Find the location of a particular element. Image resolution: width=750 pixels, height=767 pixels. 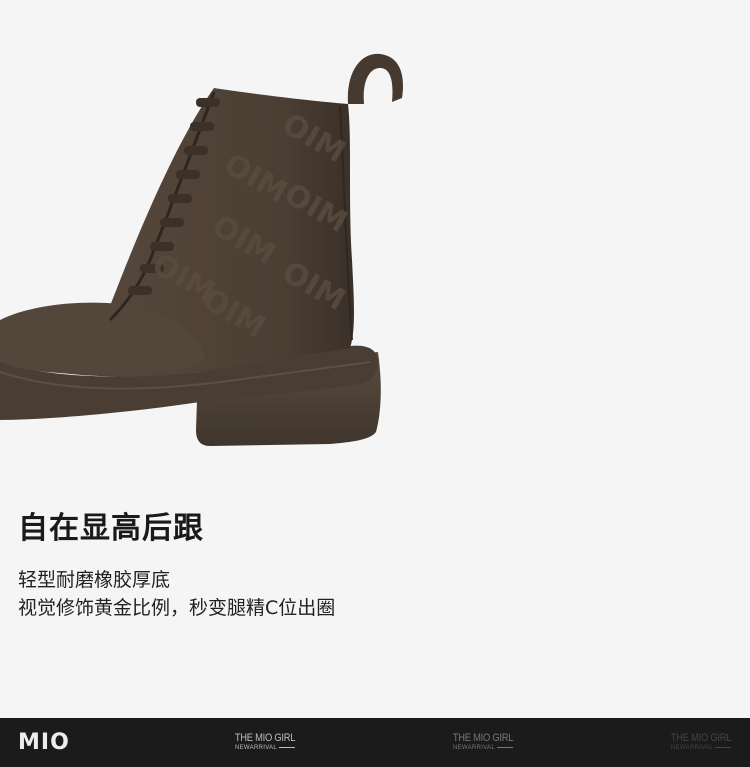

headline: 自在显高后跟 is located at coordinates (111, 528).